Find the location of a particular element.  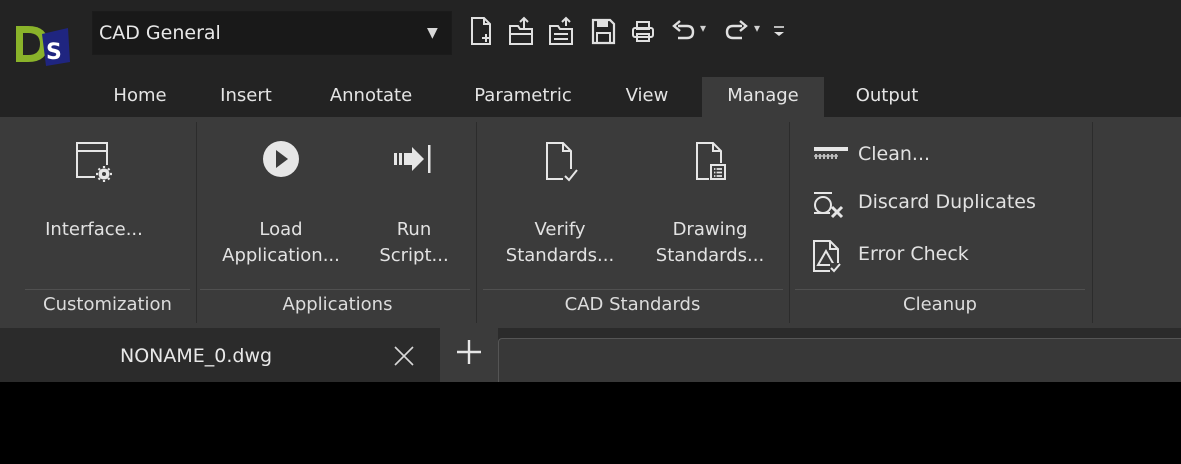

tab-home: Home is located at coordinates (140, 97).